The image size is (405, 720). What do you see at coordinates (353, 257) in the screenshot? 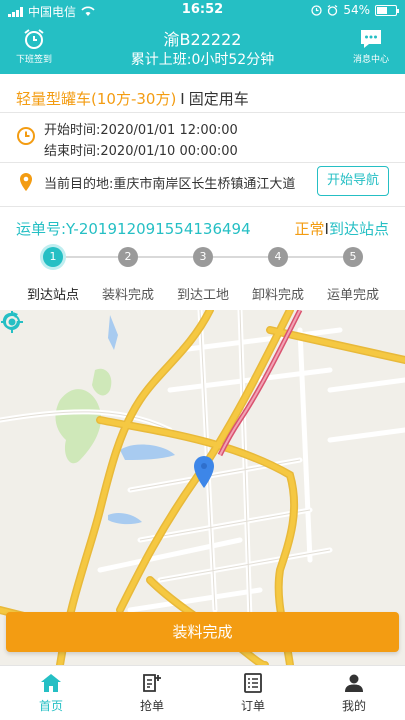
I see `step-5-dot: 5` at bounding box center [353, 257].